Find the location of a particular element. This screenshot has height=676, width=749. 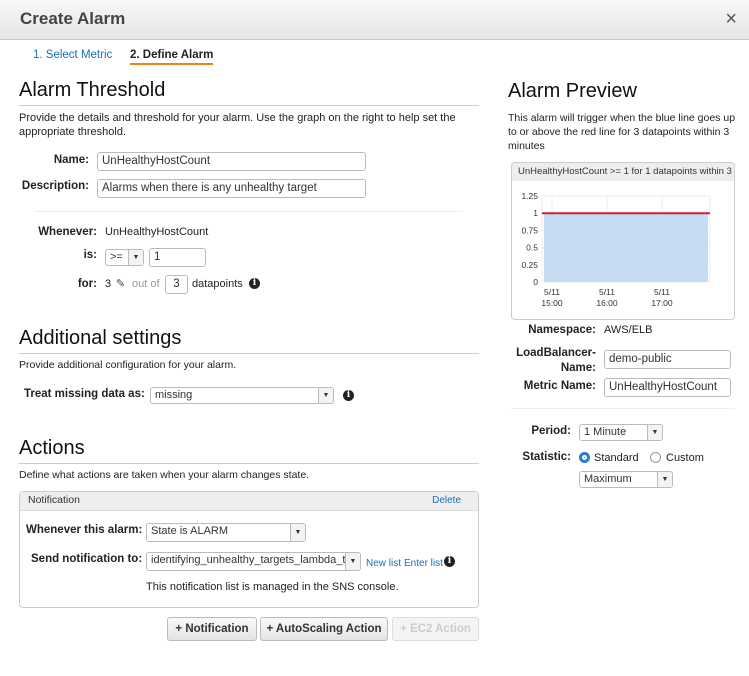

alarm-preview-heading: Alarm Preview is located at coordinates (572, 91).